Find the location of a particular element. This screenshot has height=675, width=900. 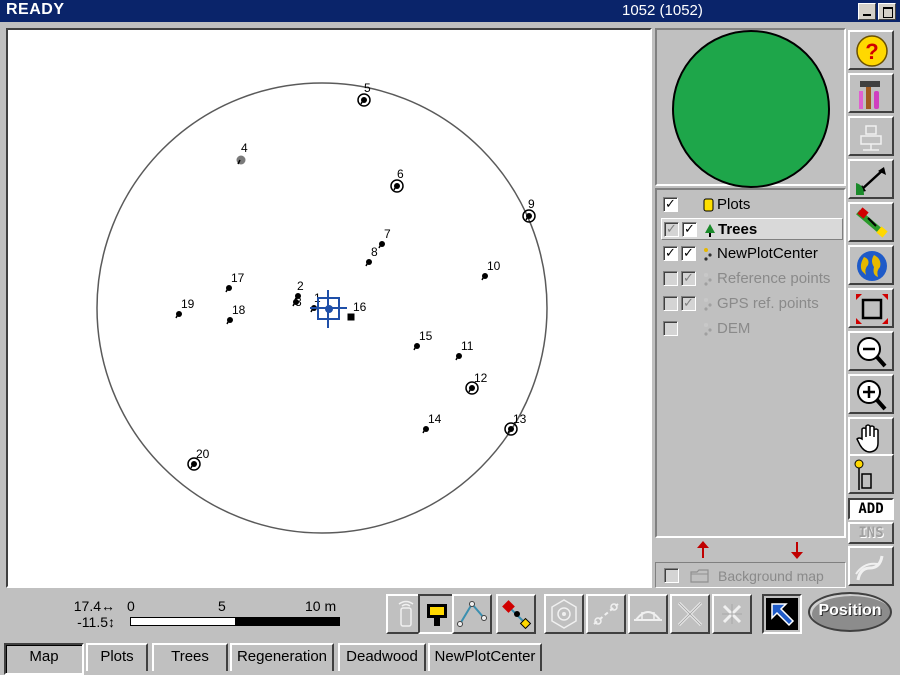

background-map-label: Background map is located at coordinates (771, 576).